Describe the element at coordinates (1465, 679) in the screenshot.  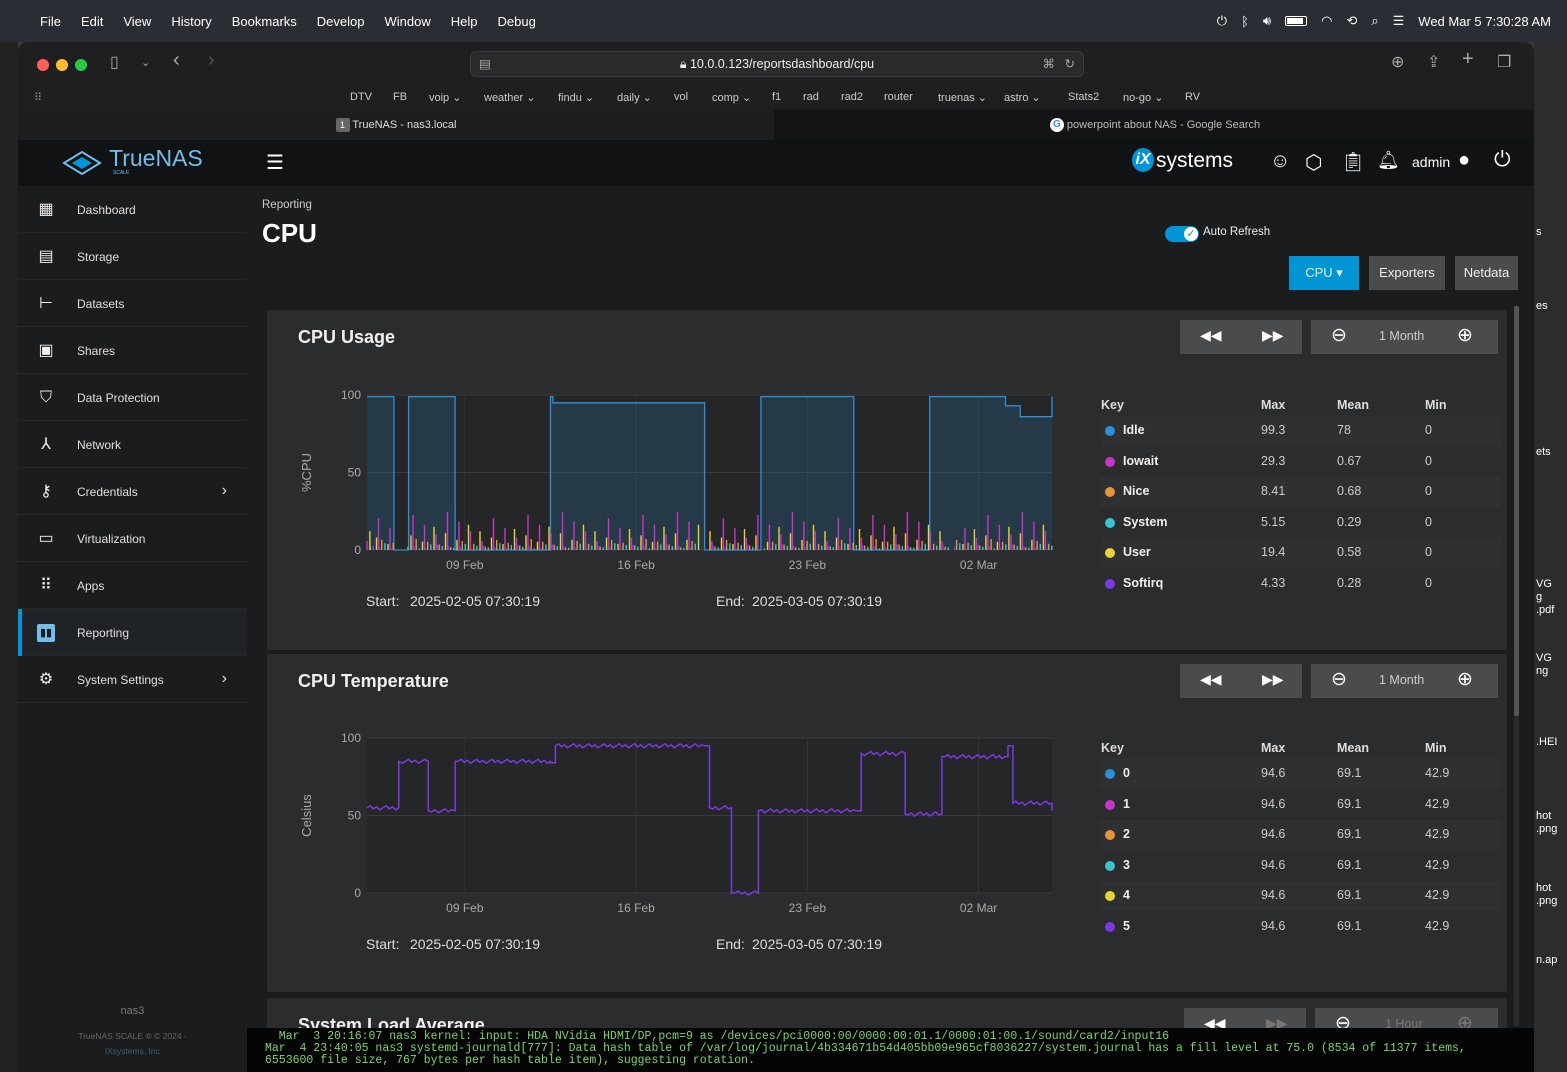
I see `zoom-in-icon: ⊕` at that location.